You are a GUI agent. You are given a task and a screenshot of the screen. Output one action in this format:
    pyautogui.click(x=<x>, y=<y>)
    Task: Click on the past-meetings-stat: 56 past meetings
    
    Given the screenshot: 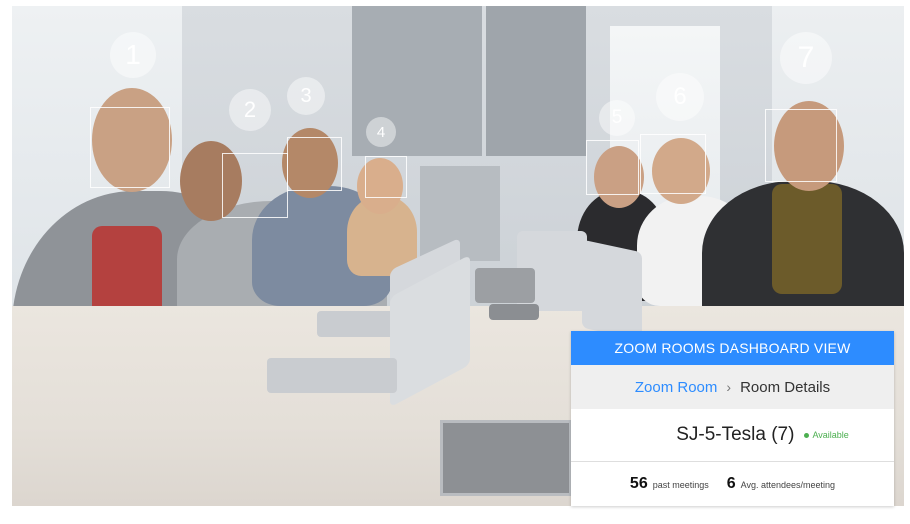 What is the action you would take?
    pyautogui.click(x=669, y=484)
    